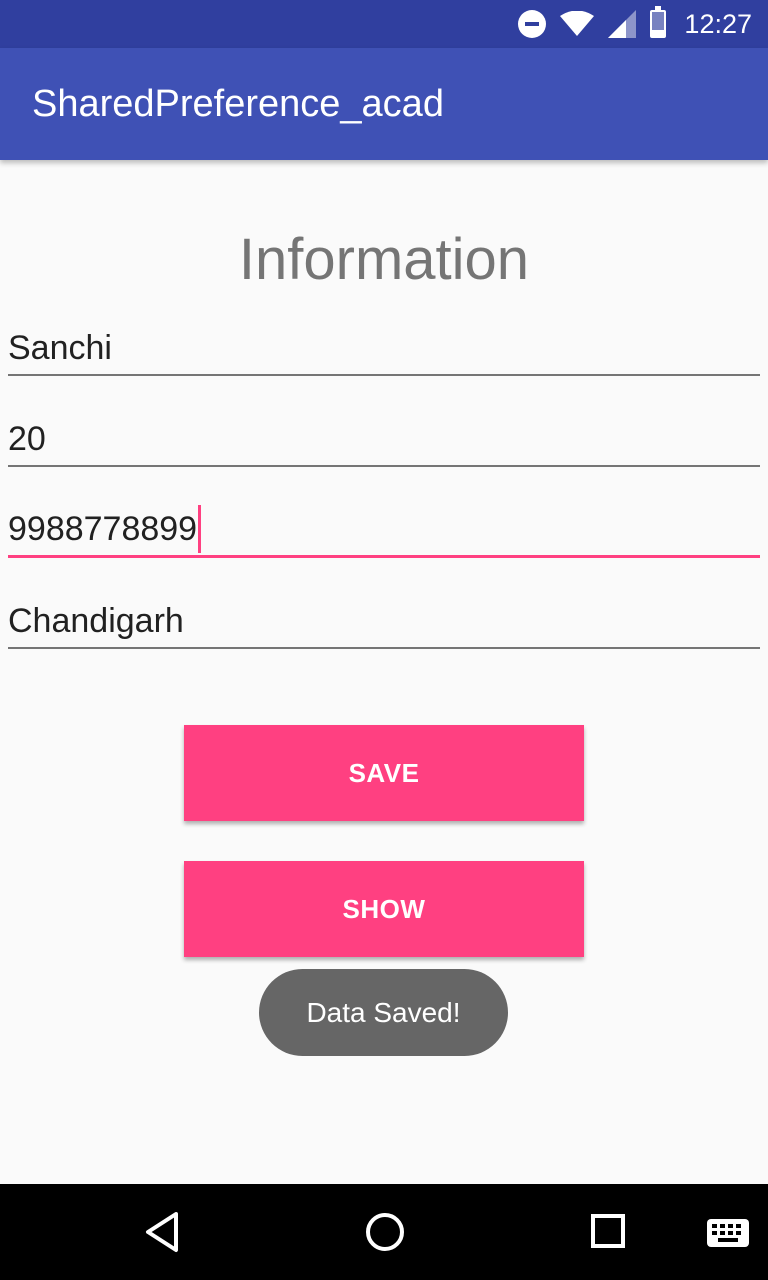  What do you see at coordinates (27, 439) in the screenshot?
I see `age-field-value: 20` at bounding box center [27, 439].